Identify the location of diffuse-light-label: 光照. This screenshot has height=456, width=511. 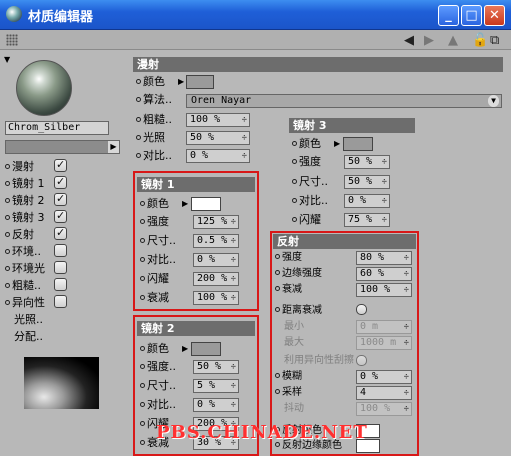
(150, 137).